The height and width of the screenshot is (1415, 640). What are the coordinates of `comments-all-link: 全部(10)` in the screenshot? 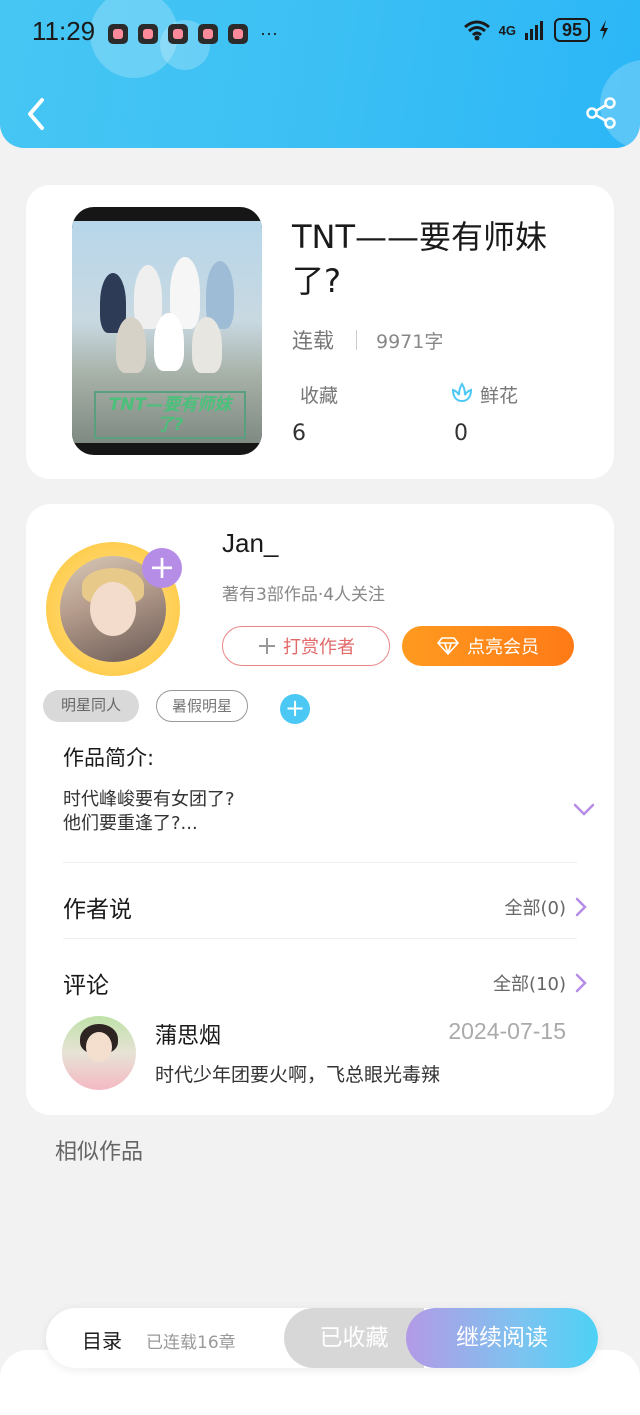 It's located at (540, 983).